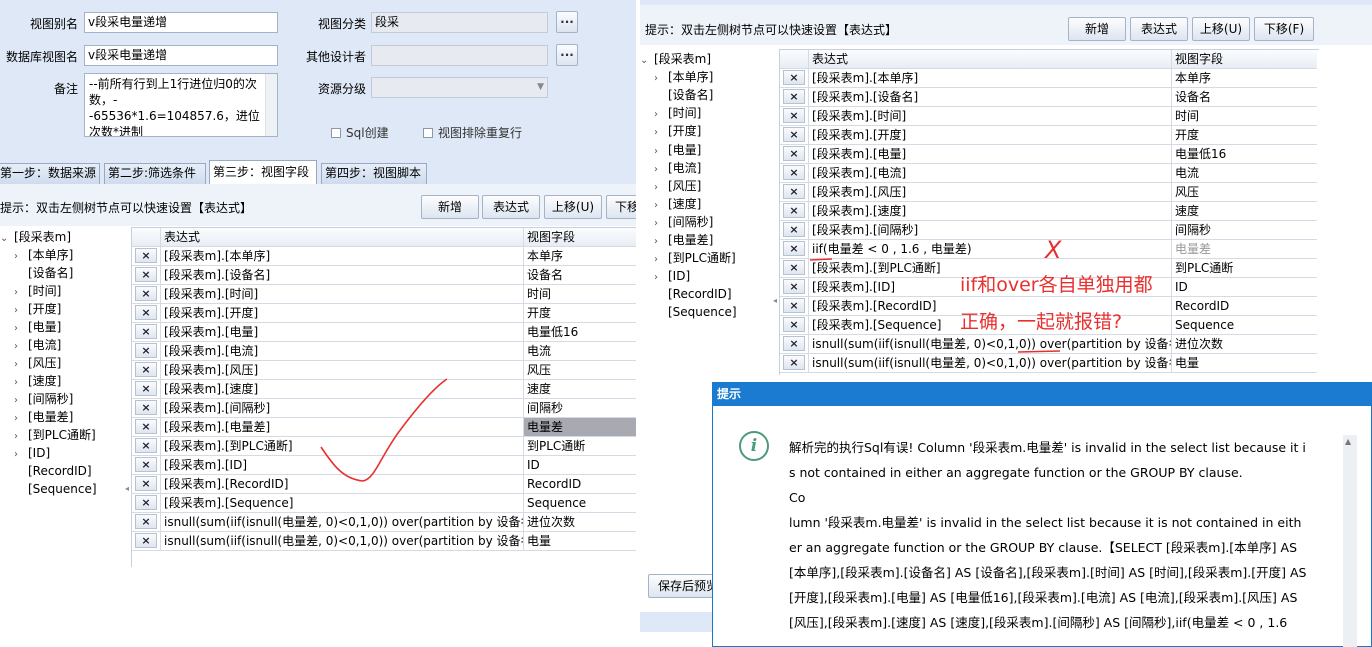 The image size is (1372, 647). I want to click on remark-scrollbar, so click(271, 105).